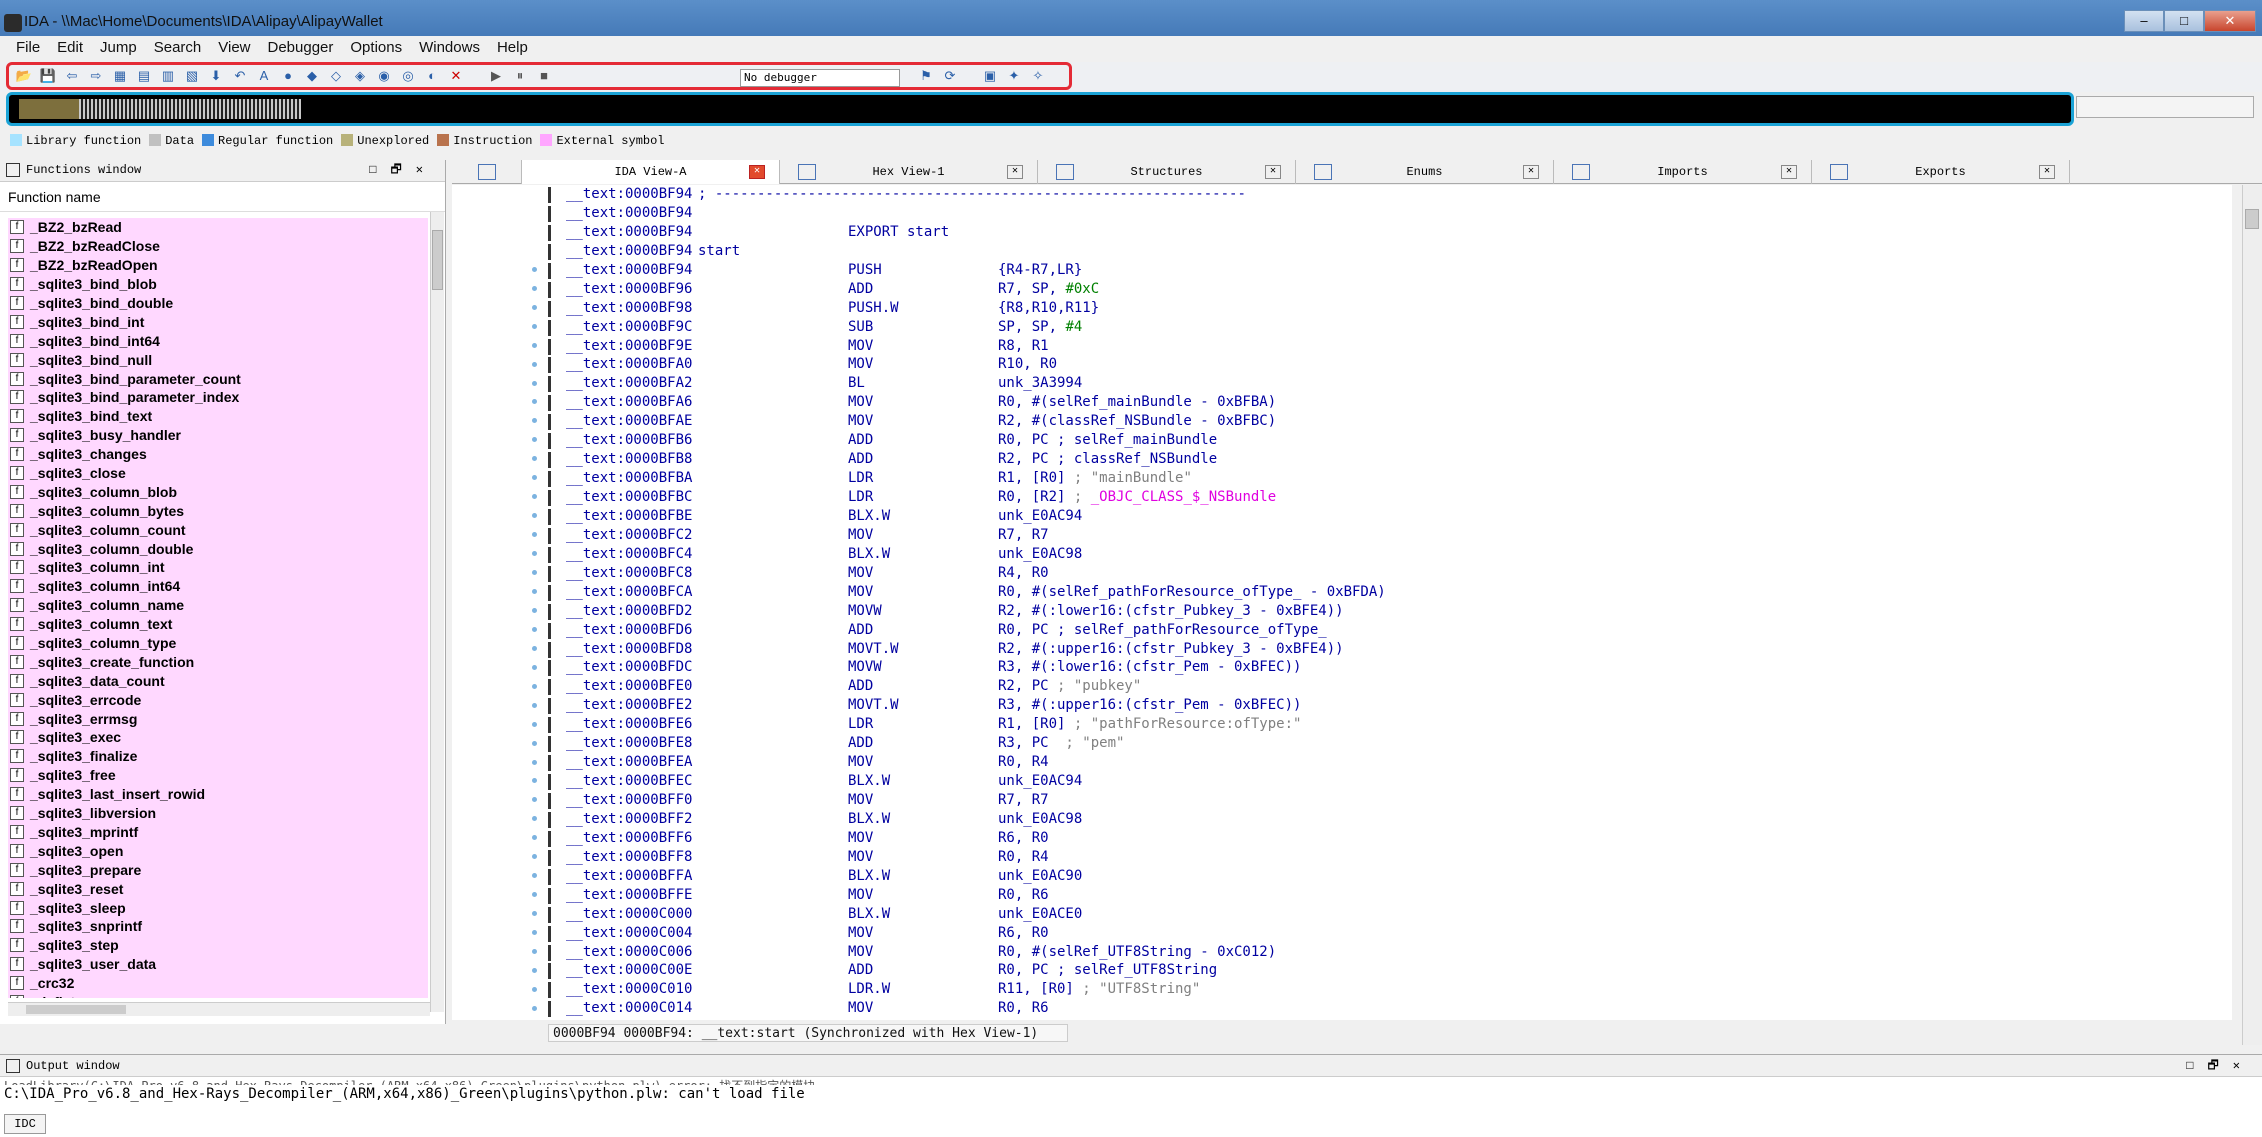  Describe the element at coordinates (218, 775) in the screenshot. I see `function-item: f _sqlite3_free` at that location.